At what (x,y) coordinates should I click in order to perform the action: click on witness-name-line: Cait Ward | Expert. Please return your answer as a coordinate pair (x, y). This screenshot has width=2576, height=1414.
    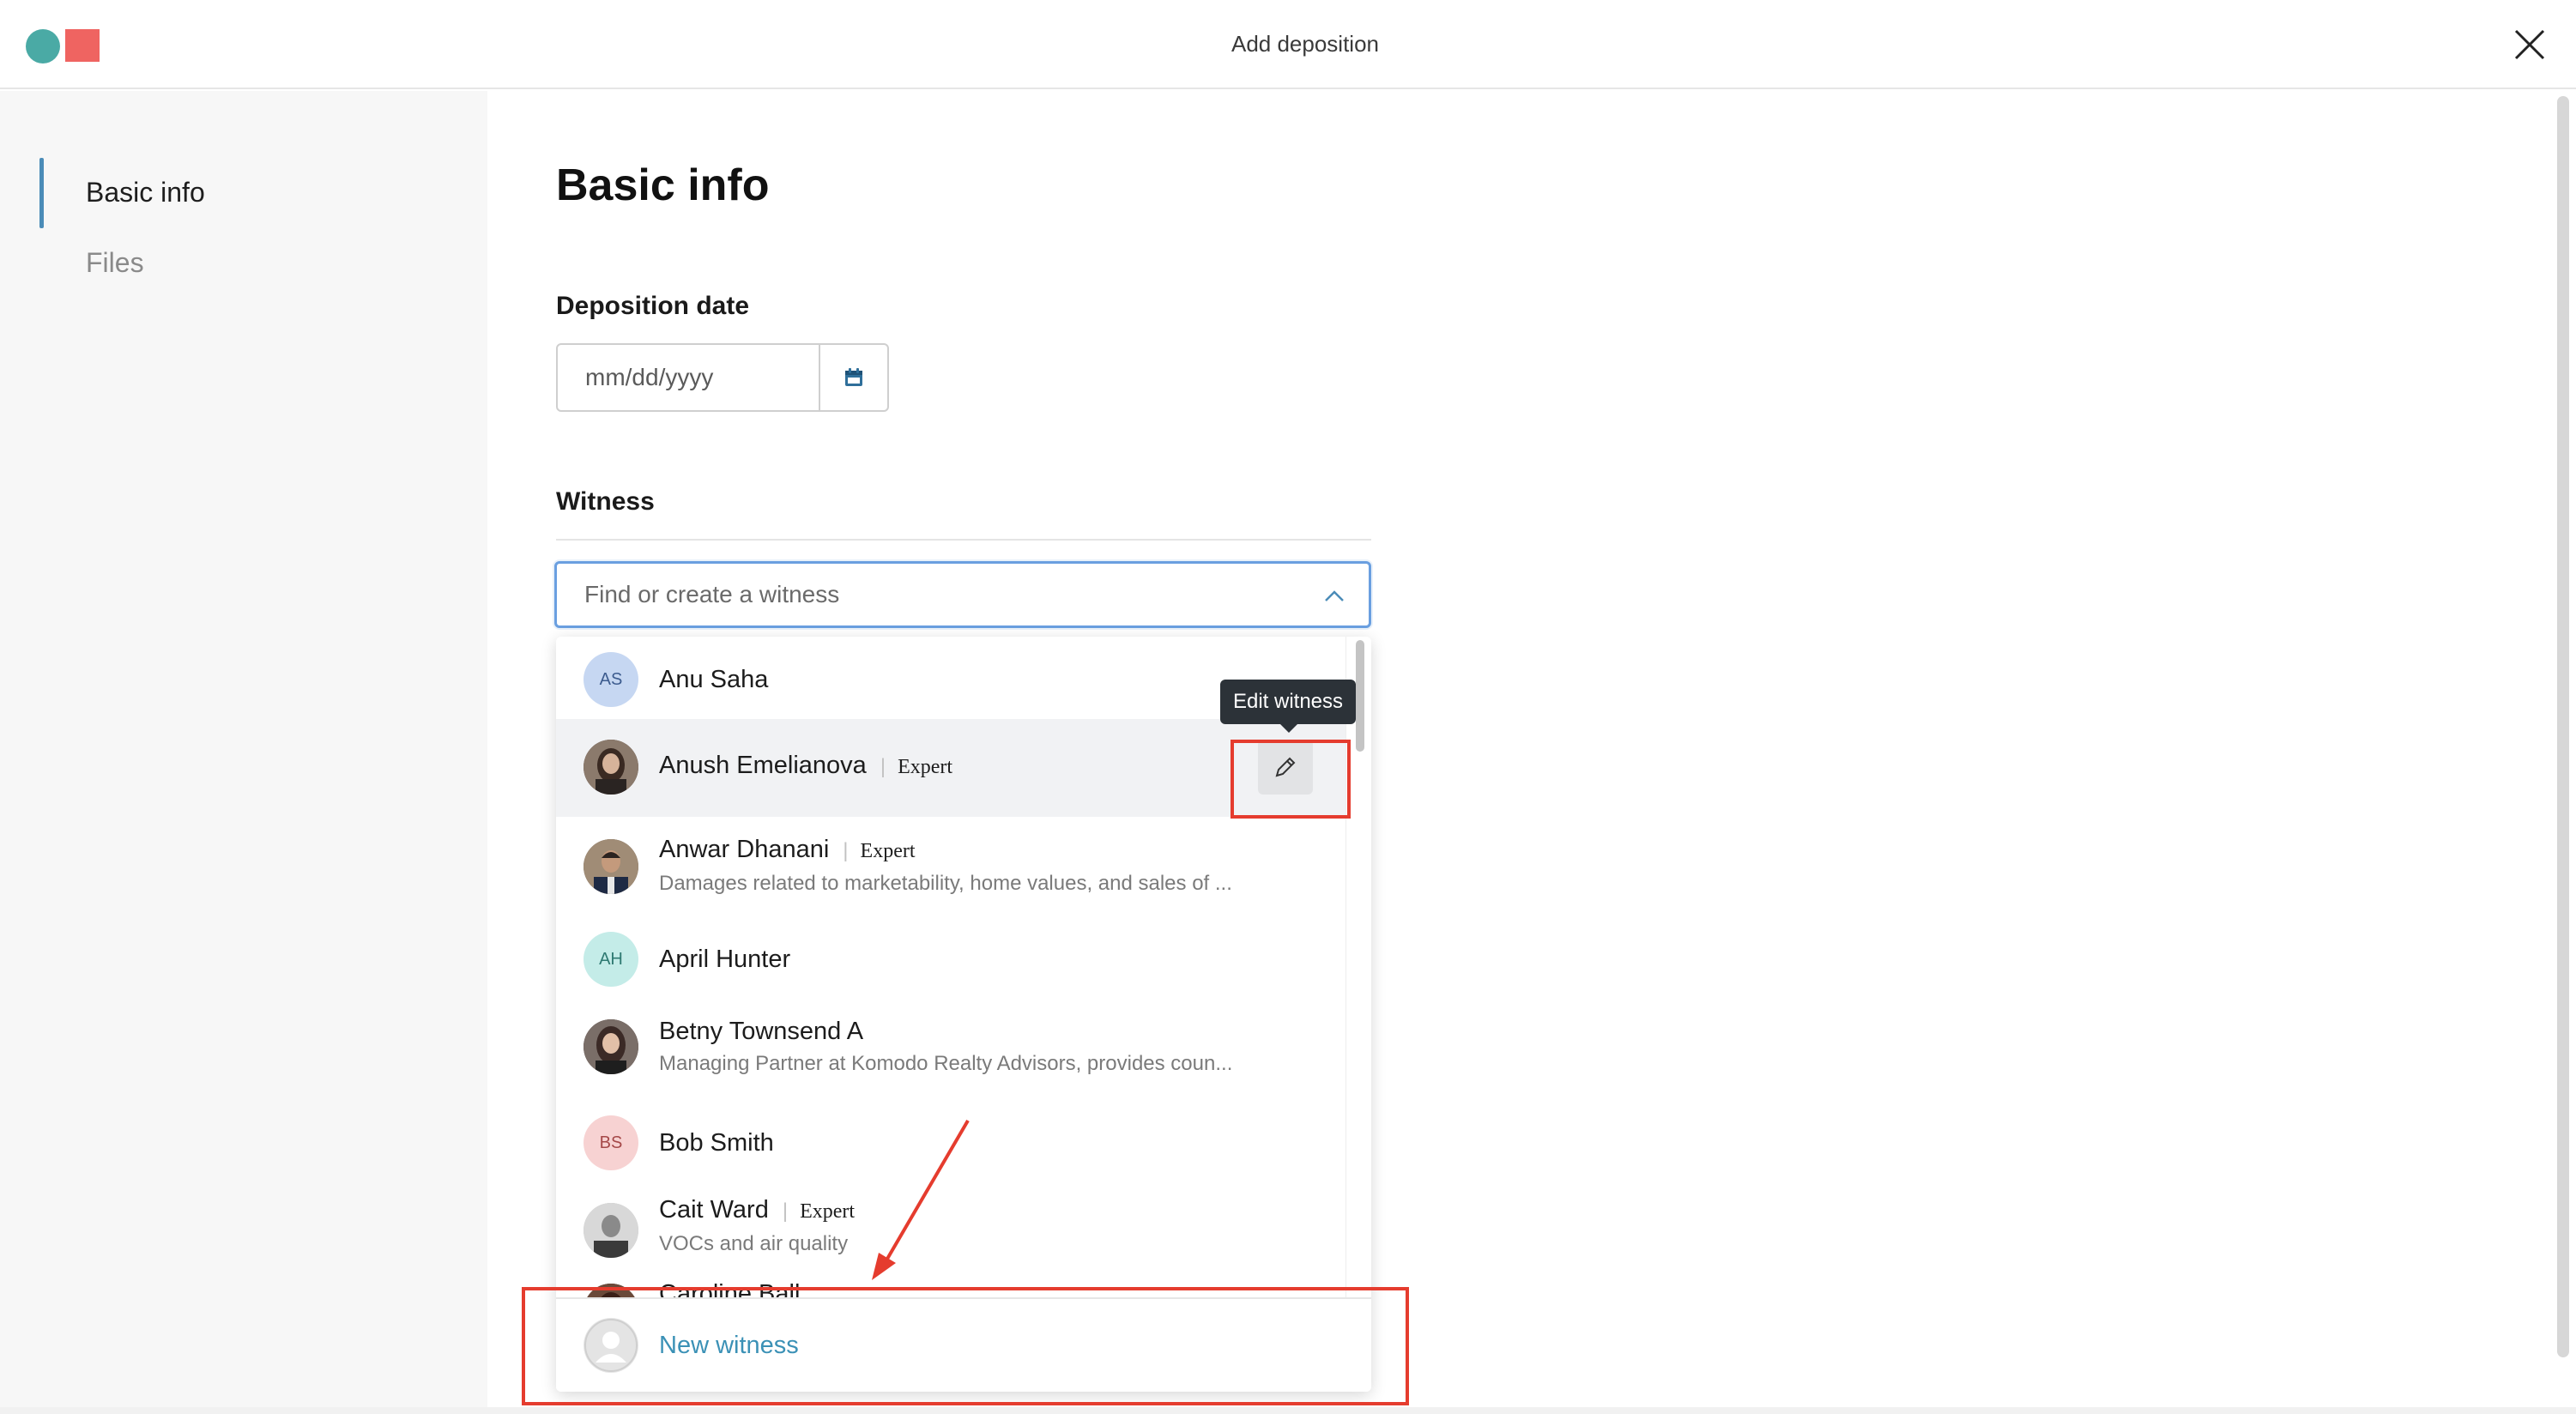
    Looking at the image, I should click on (757, 1210).